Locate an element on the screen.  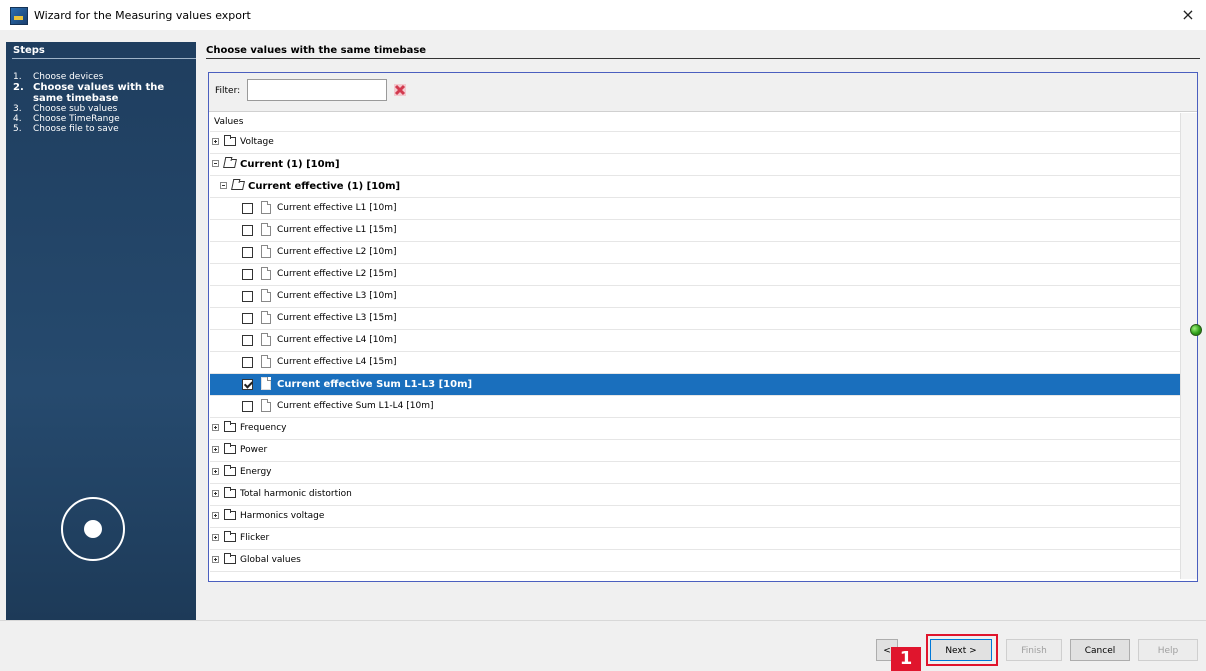
close-icon: × is located at coordinates (1188, 15).